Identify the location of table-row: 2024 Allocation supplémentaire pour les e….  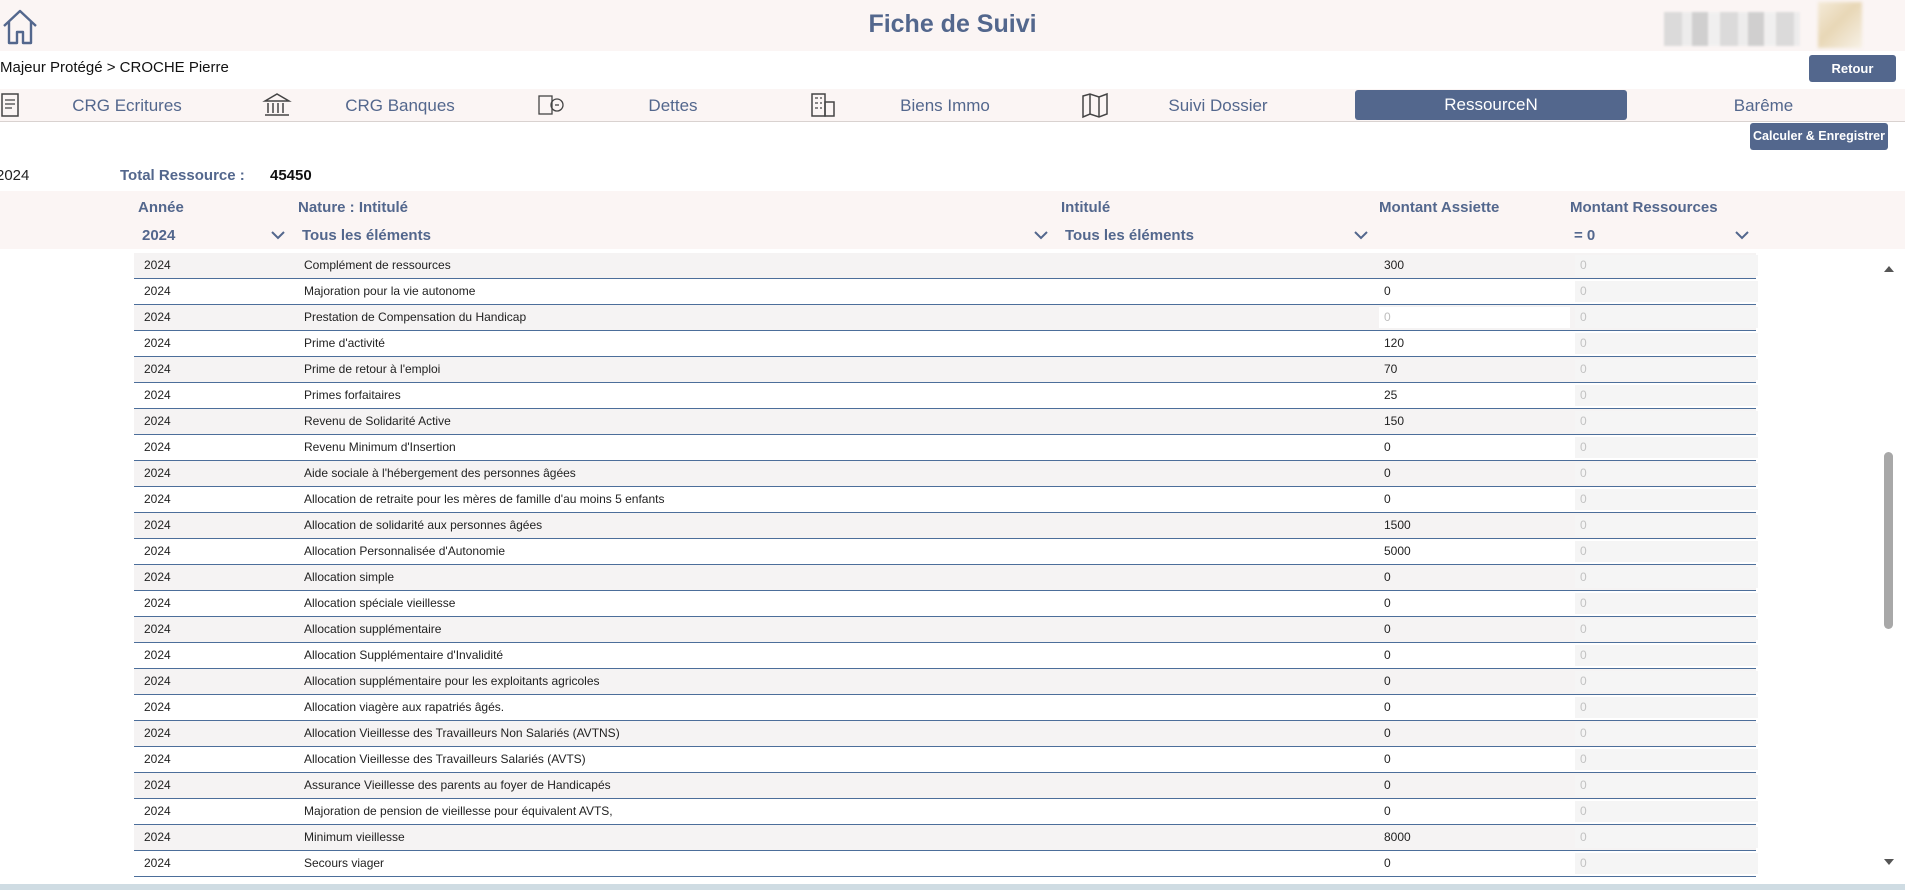
(946, 682).